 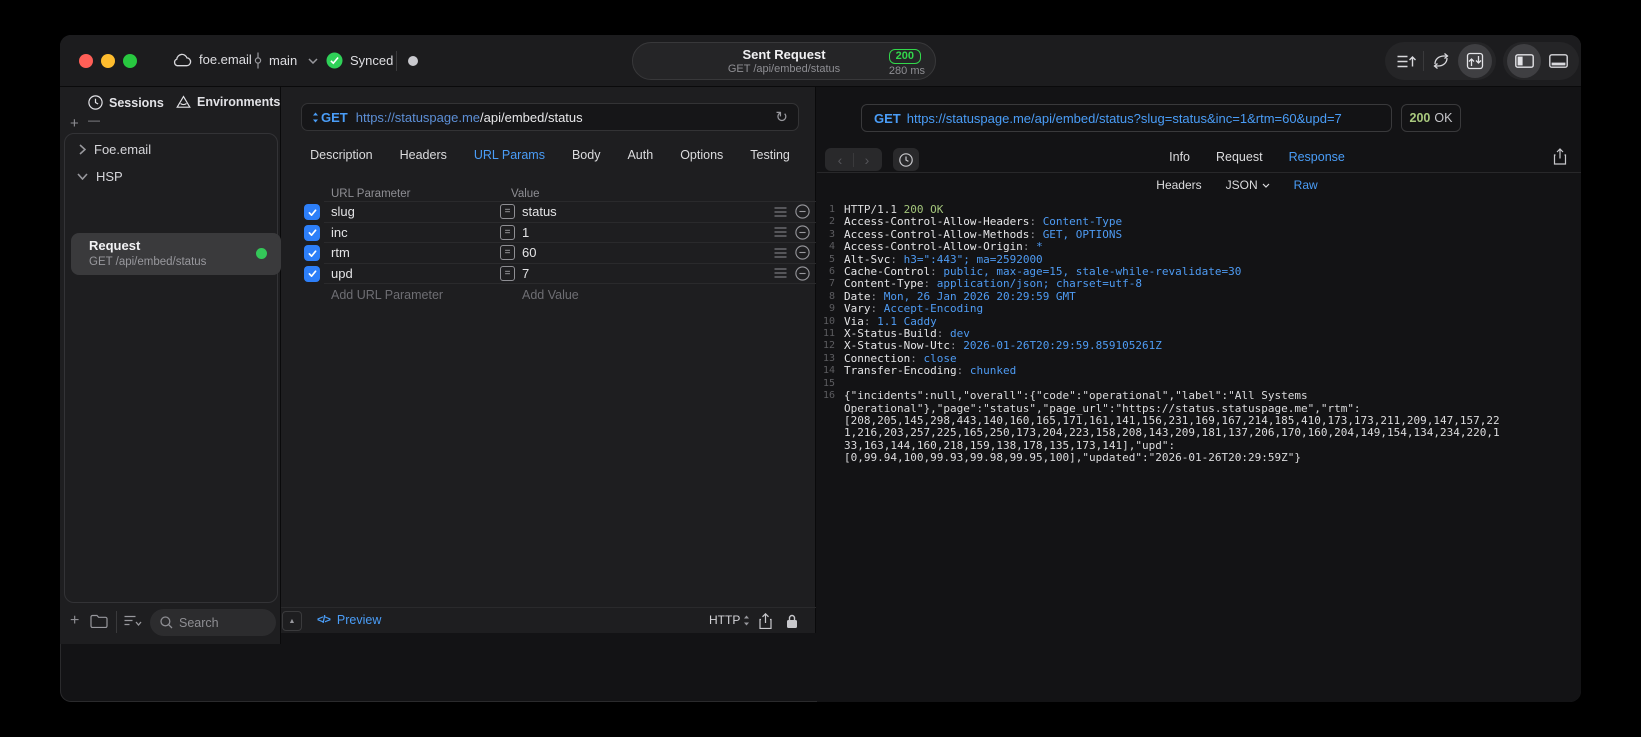 I want to click on share-icon, so click(x=765, y=621).